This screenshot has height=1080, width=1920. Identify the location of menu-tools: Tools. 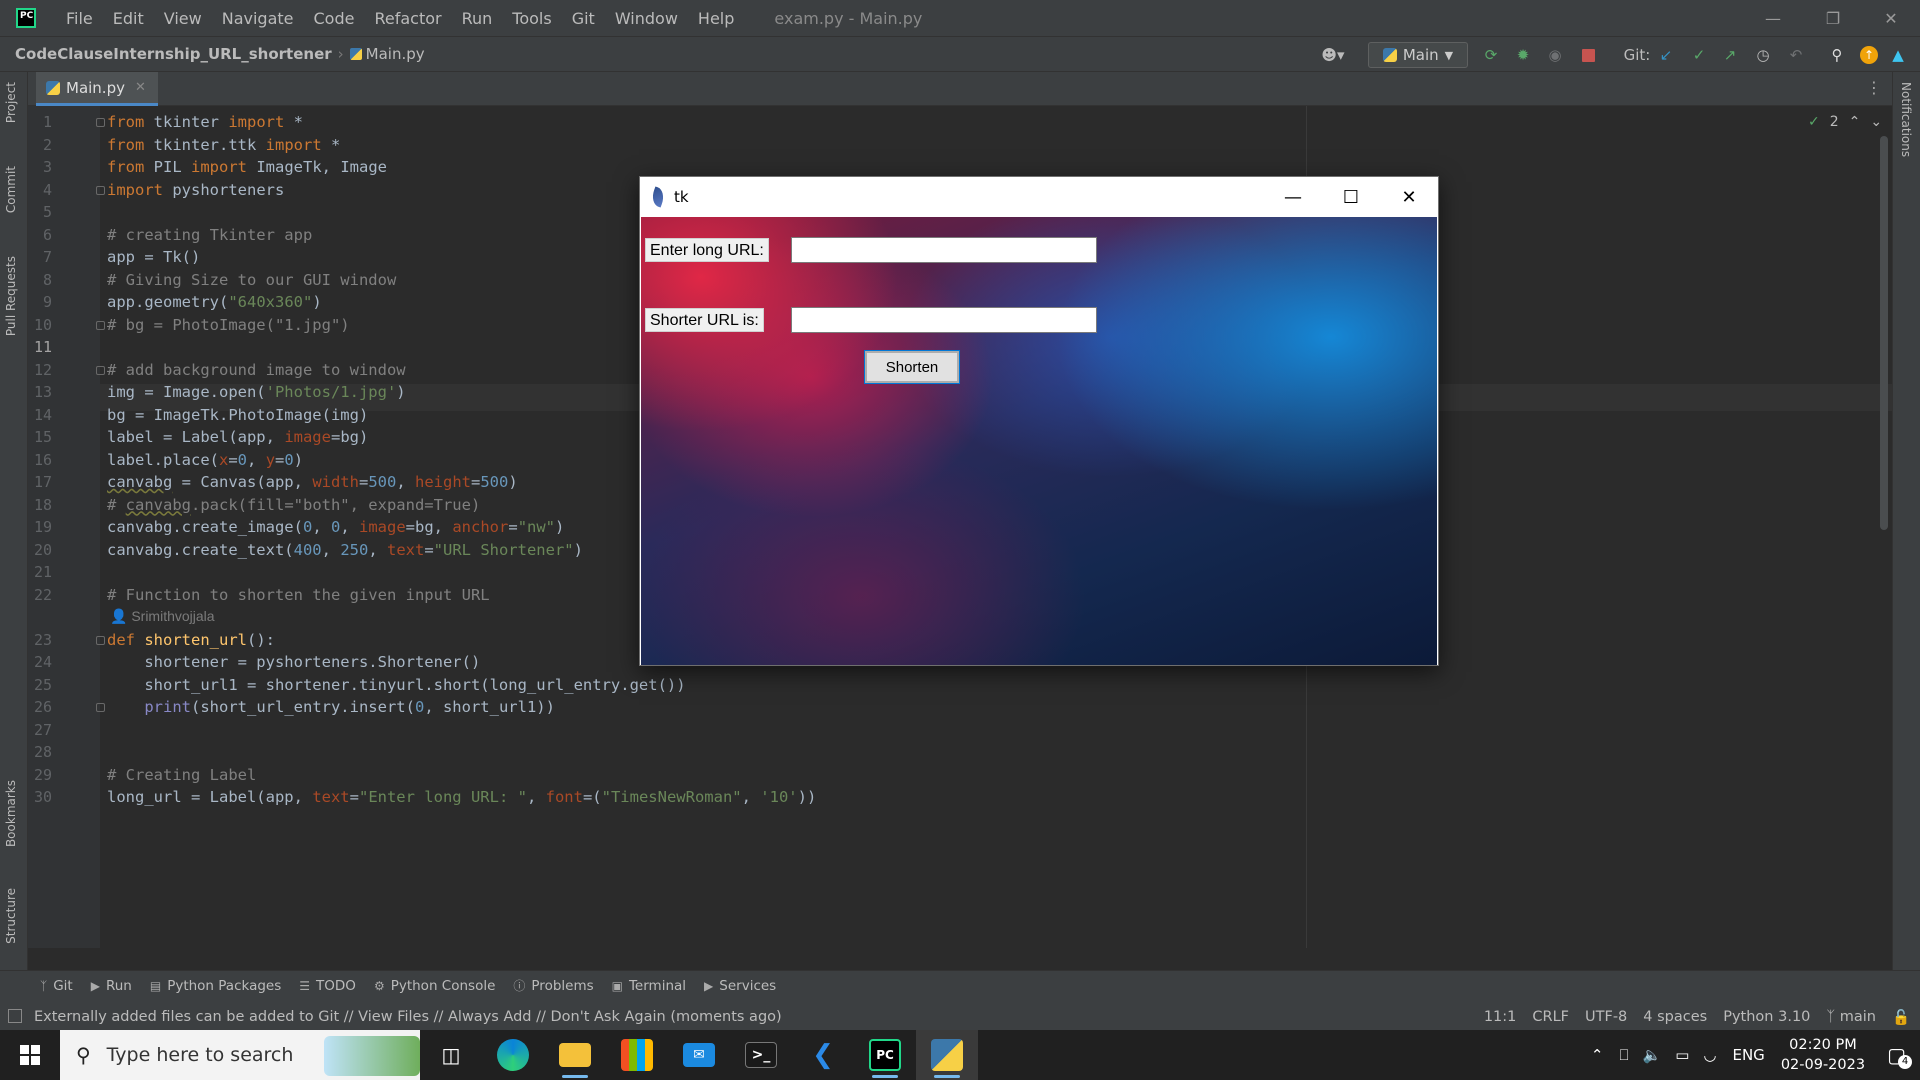
(531, 18).